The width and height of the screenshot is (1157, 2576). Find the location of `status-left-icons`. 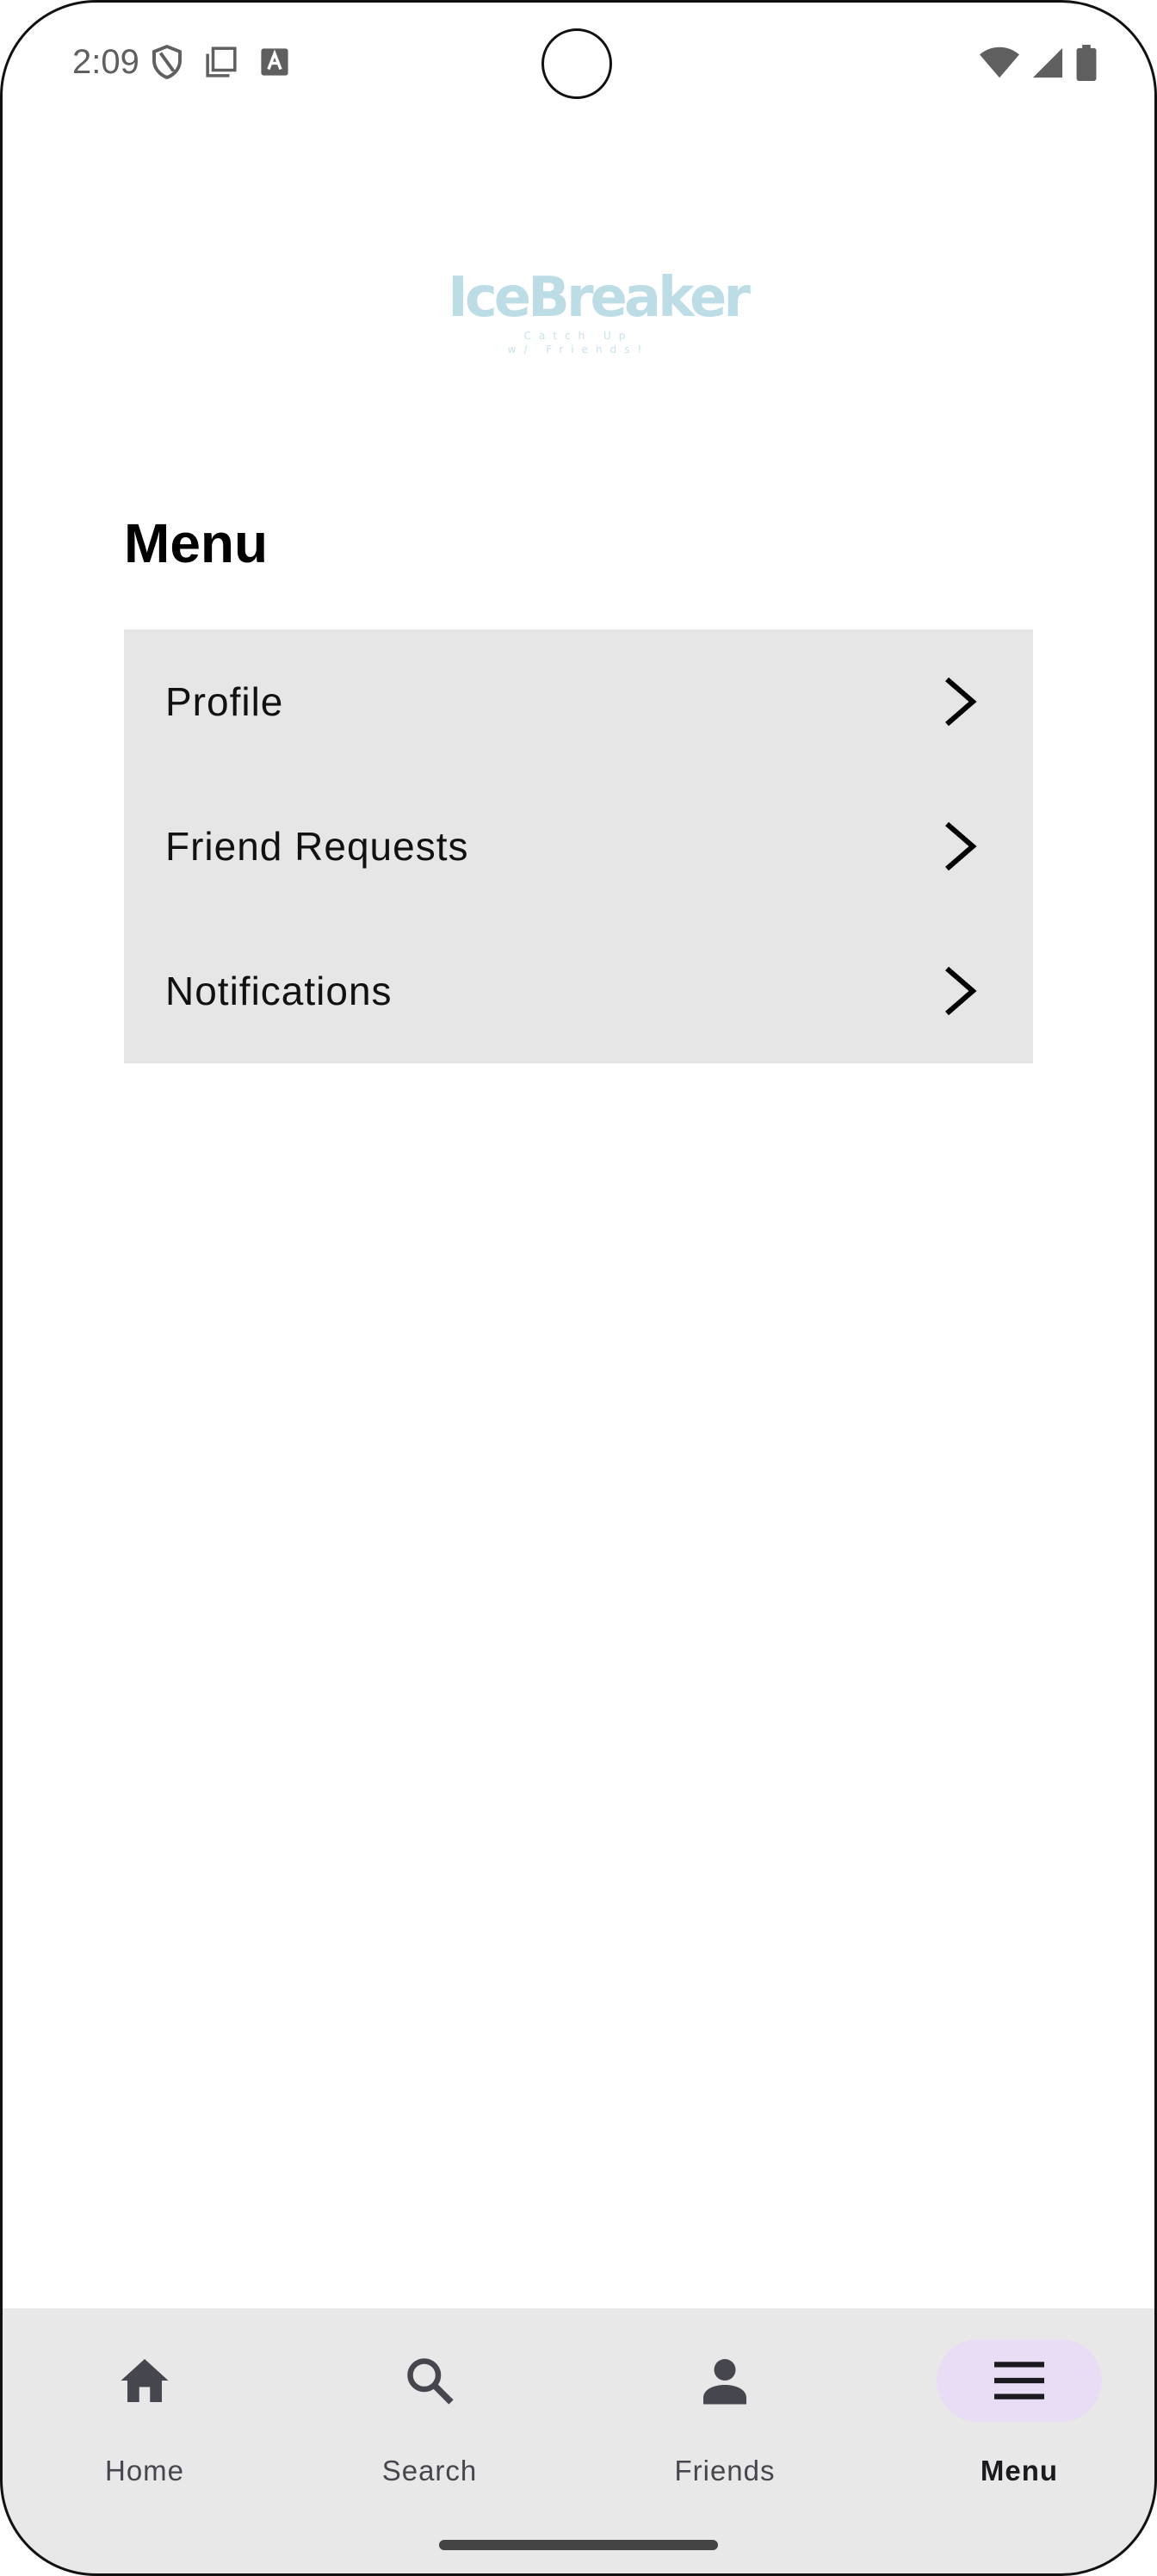

status-left-icons is located at coordinates (220, 62).